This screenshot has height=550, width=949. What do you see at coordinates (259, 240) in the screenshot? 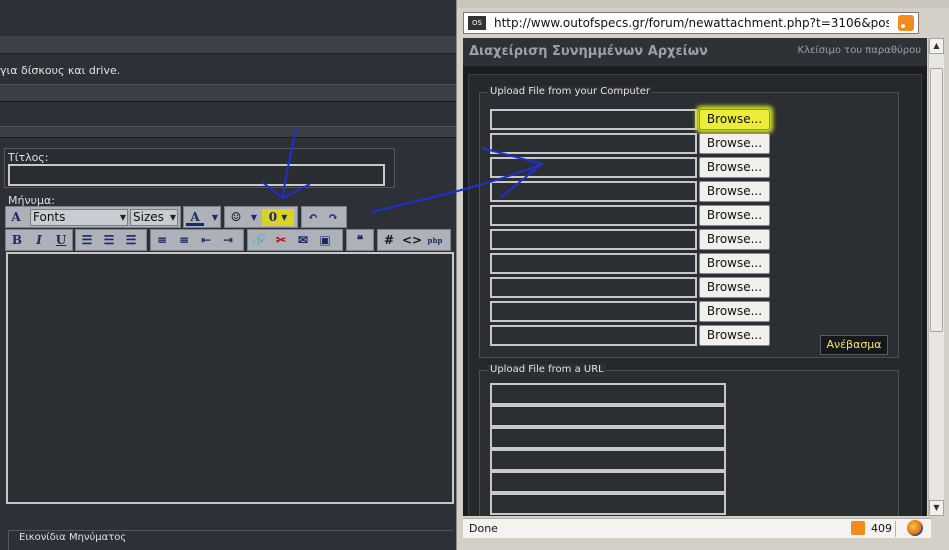
I see `insert-link-icon: 🔗` at bounding box center [259, 240].